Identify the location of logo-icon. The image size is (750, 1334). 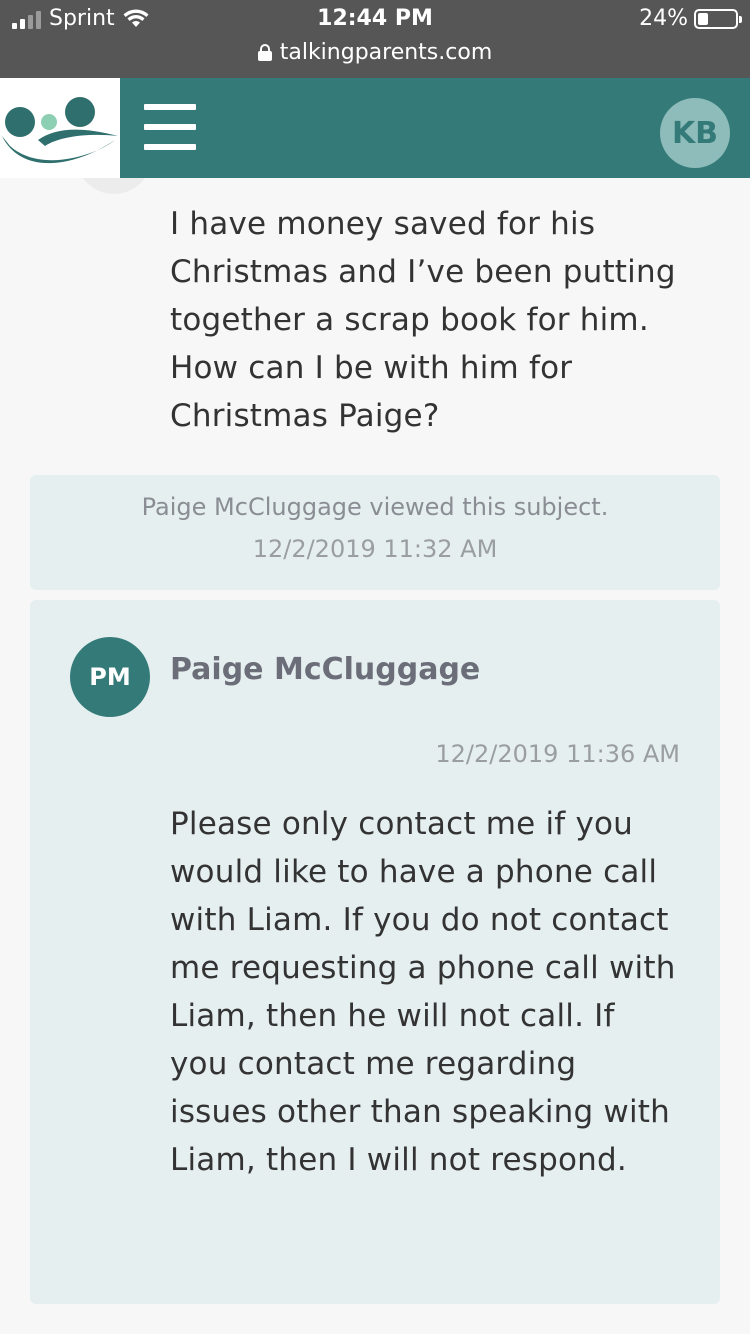
(60, 130).